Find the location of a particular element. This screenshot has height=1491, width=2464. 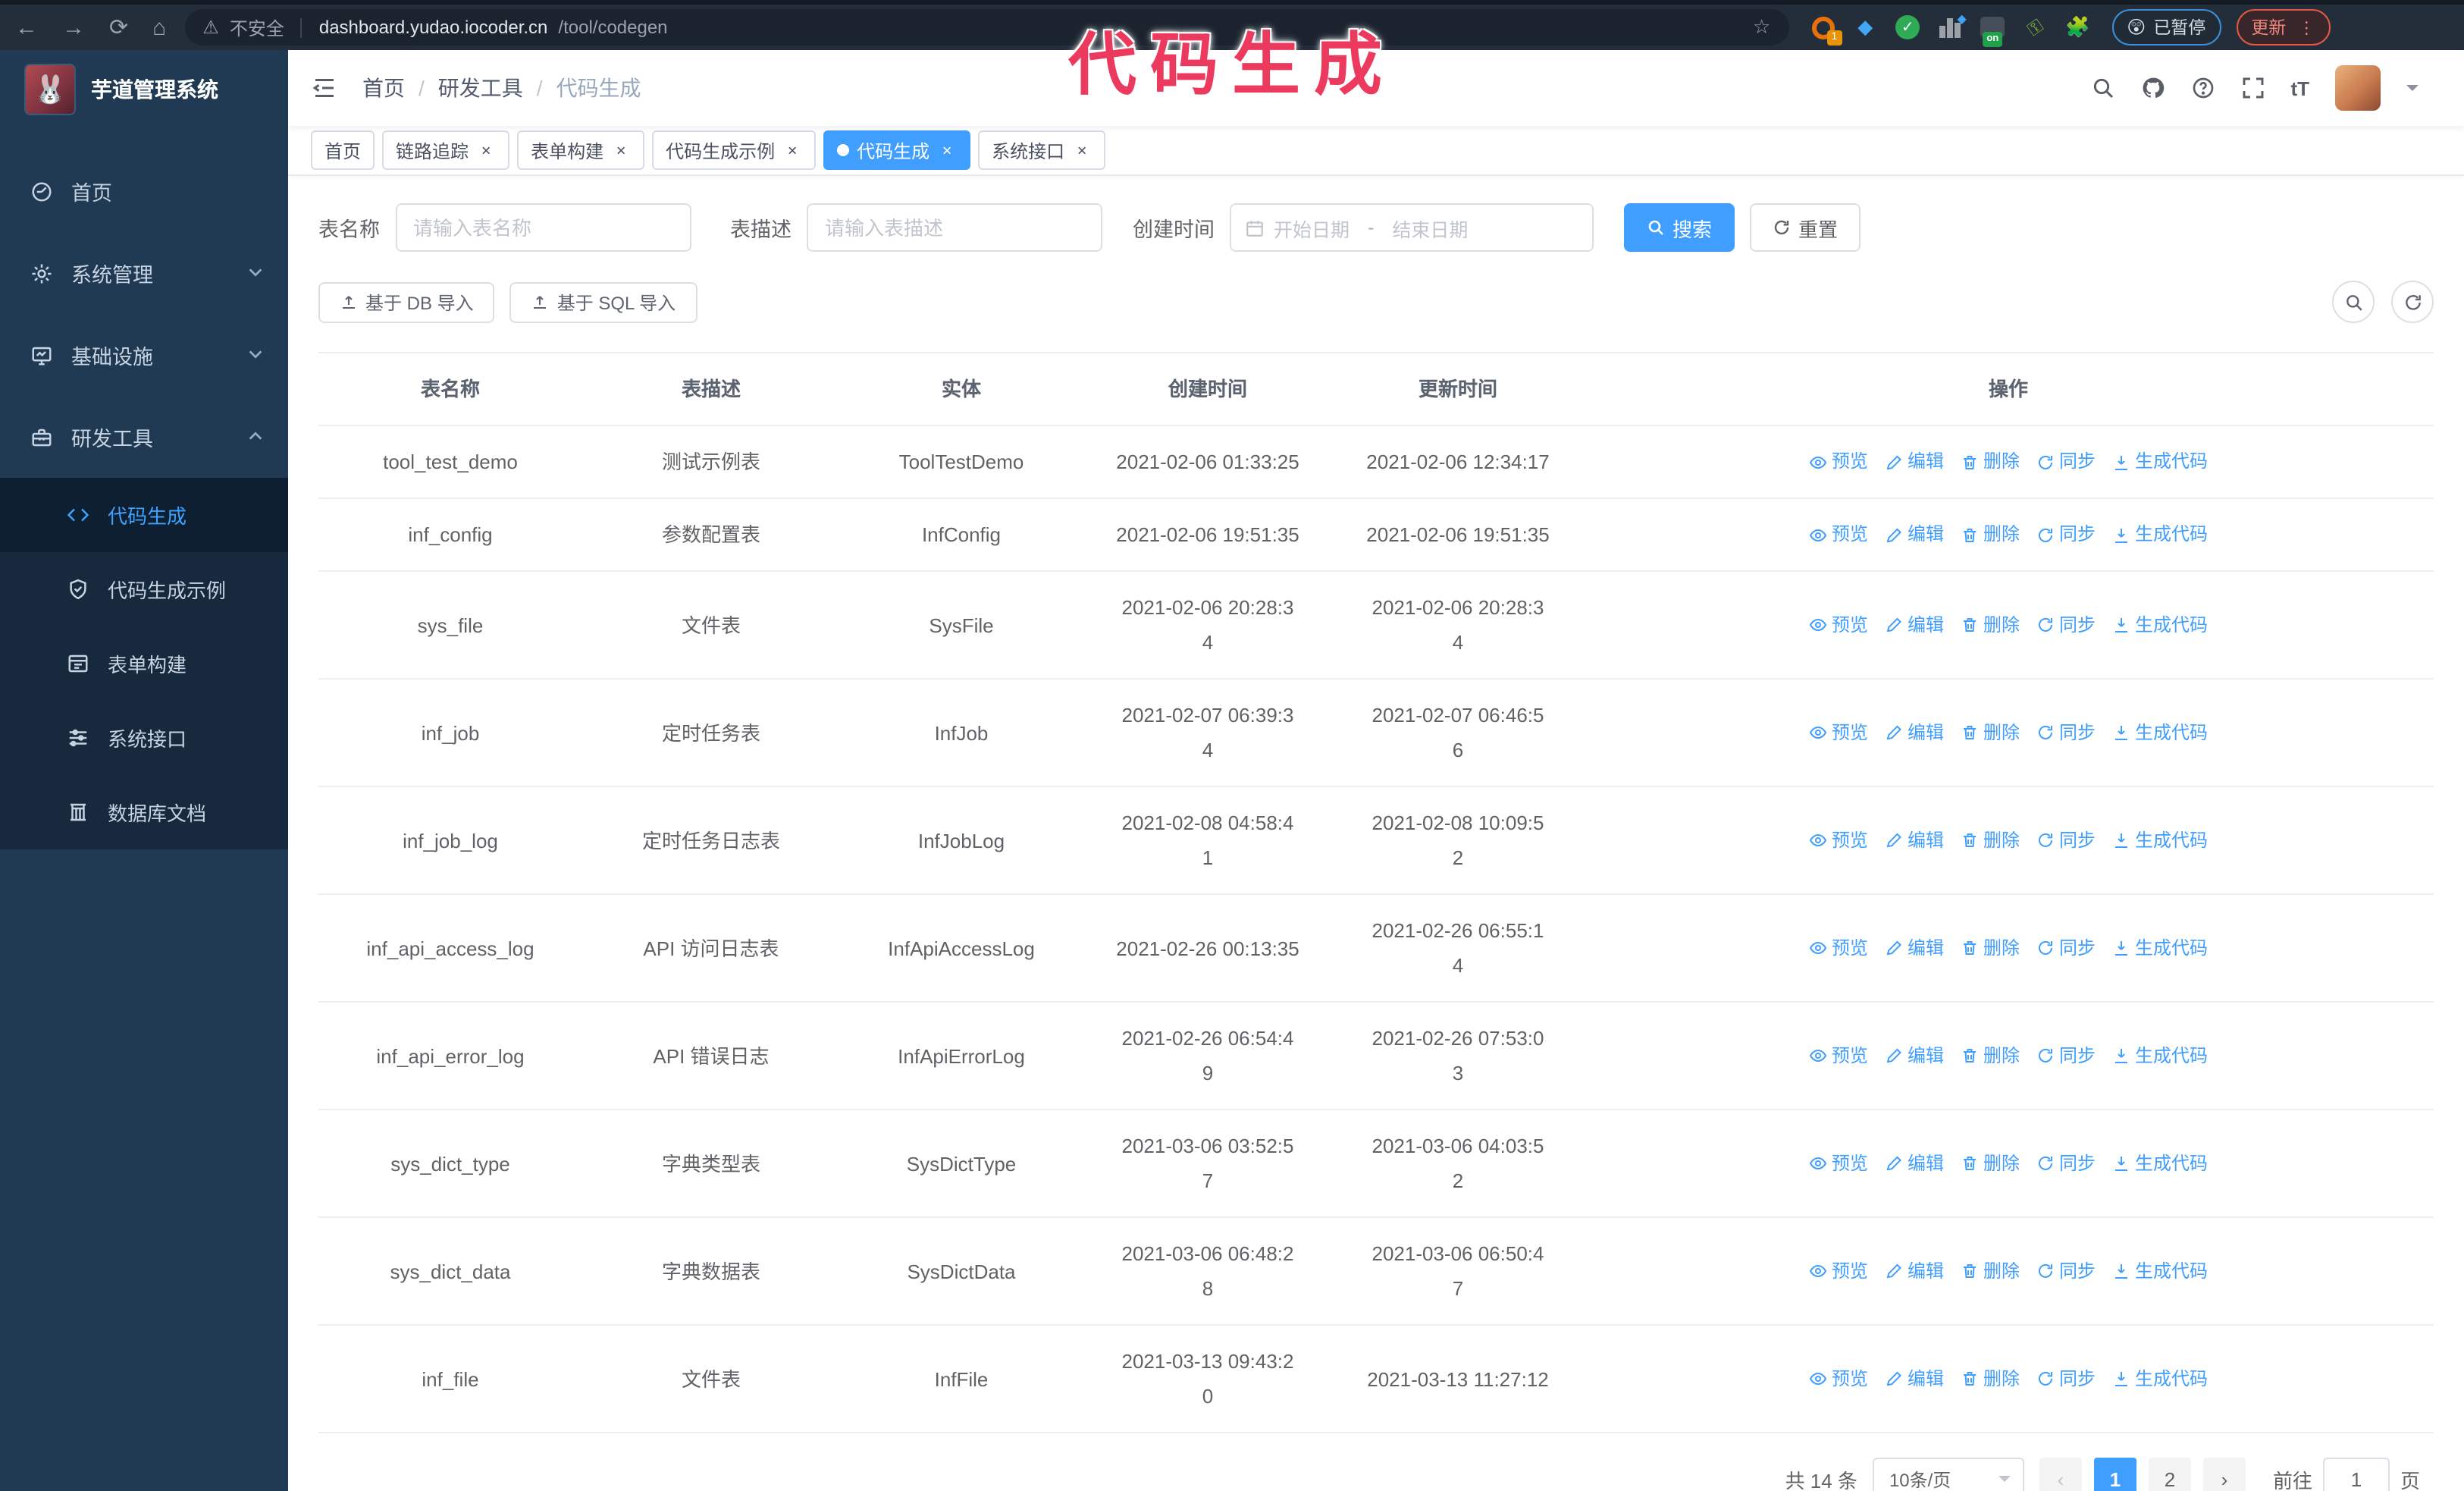

refresh-table-button is located at coordinates (2412, 302).